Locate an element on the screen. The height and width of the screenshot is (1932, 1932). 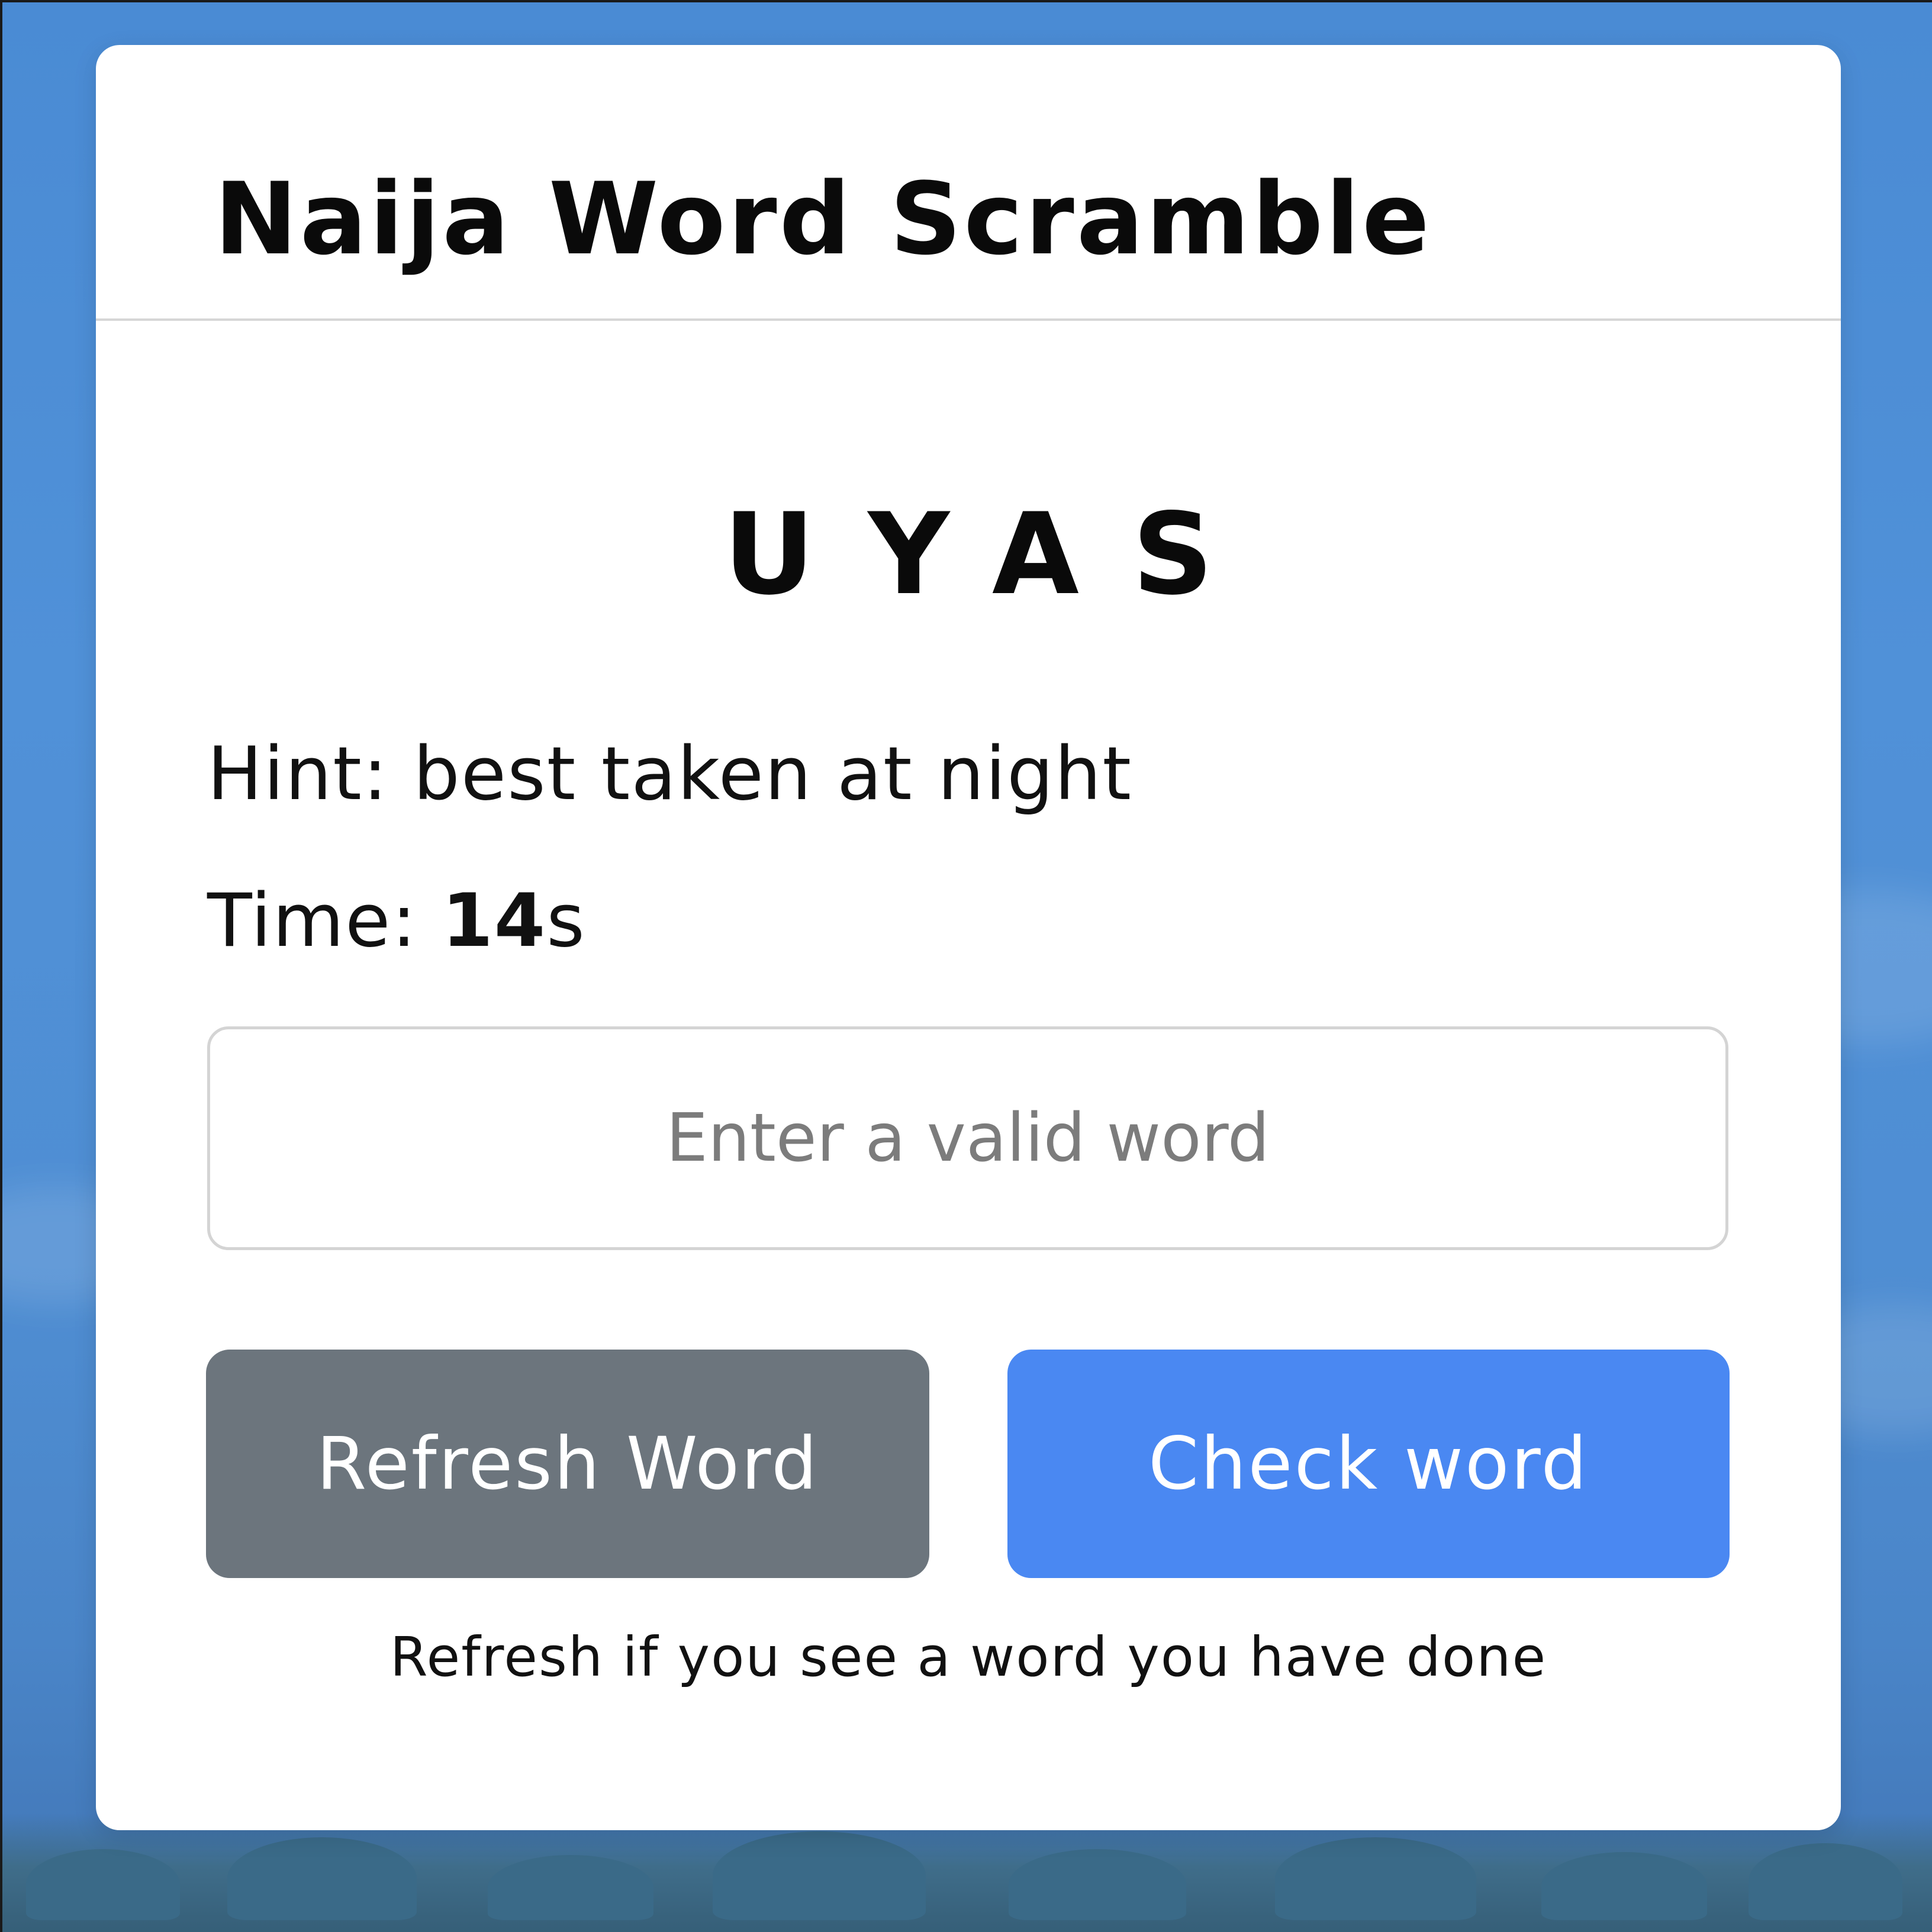
scrambled-letter: U is located at coordinates (796, 555).